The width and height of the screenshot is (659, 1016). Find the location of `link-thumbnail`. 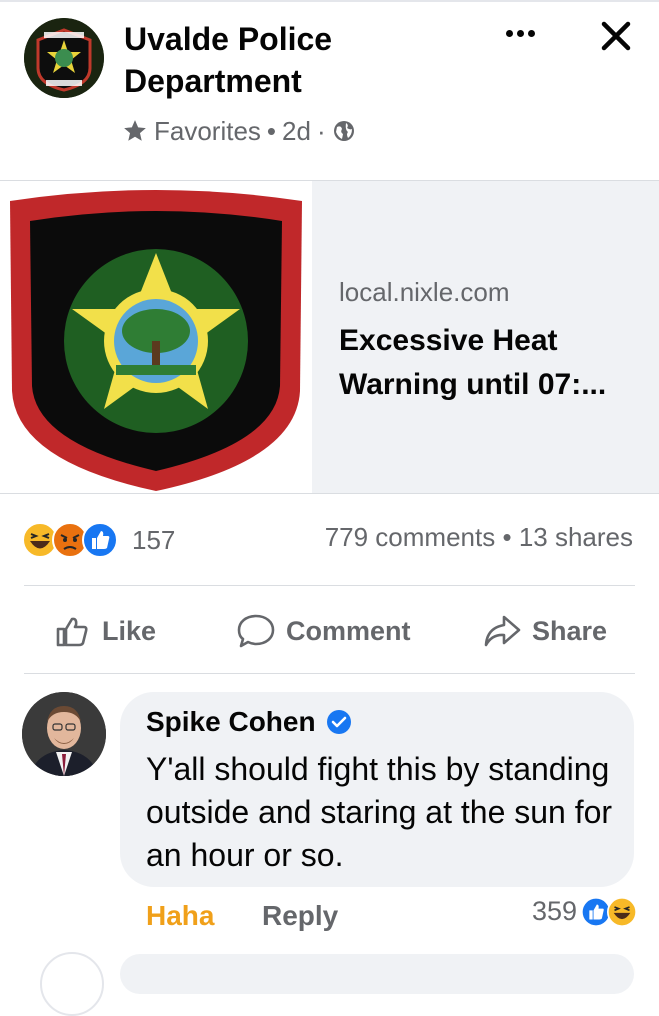

link-thumbnail is located at coordinates (156, 337).